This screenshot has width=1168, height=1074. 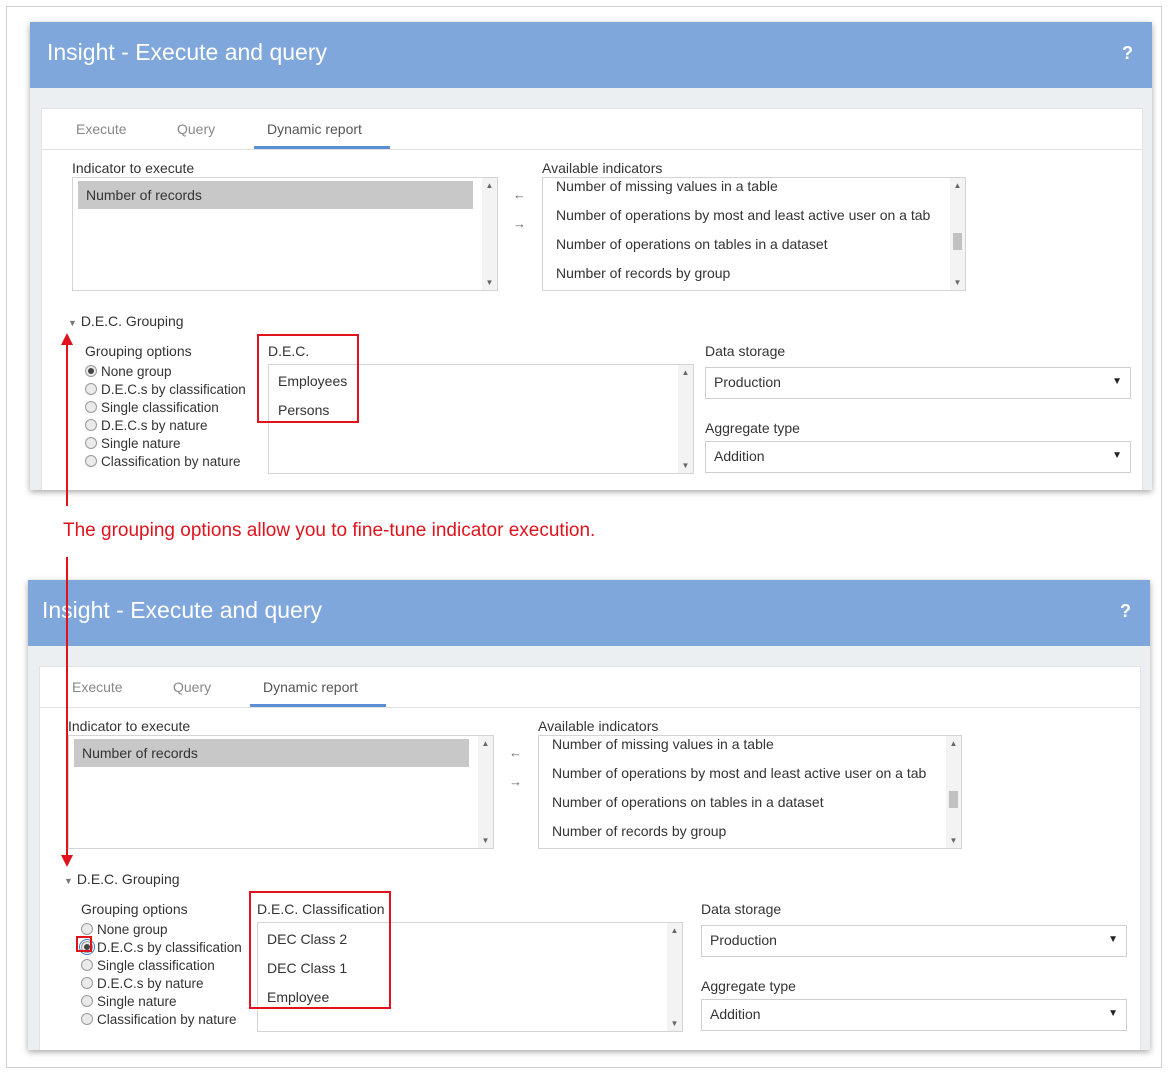 I want to click on collapse-icon: ▼, so click(x=72, y=323).